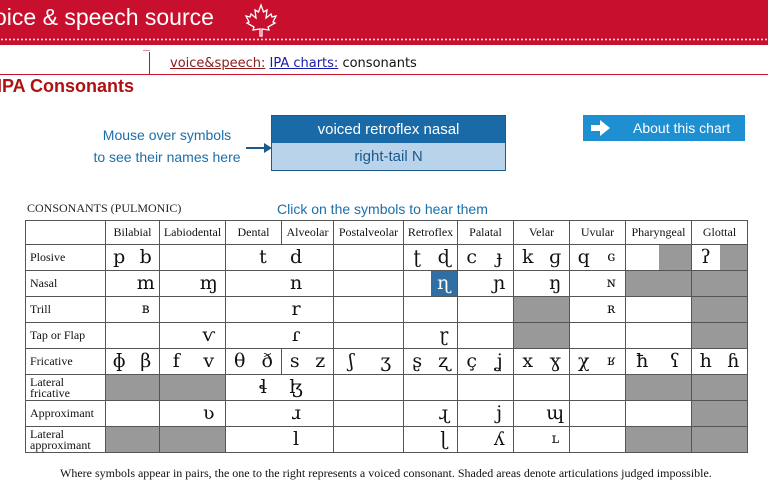 This screenshot has width=768, height=488. Describe the element at coordinates (352, 362) in the screenshot. I see `symbol-esh: ʃ` at that location.